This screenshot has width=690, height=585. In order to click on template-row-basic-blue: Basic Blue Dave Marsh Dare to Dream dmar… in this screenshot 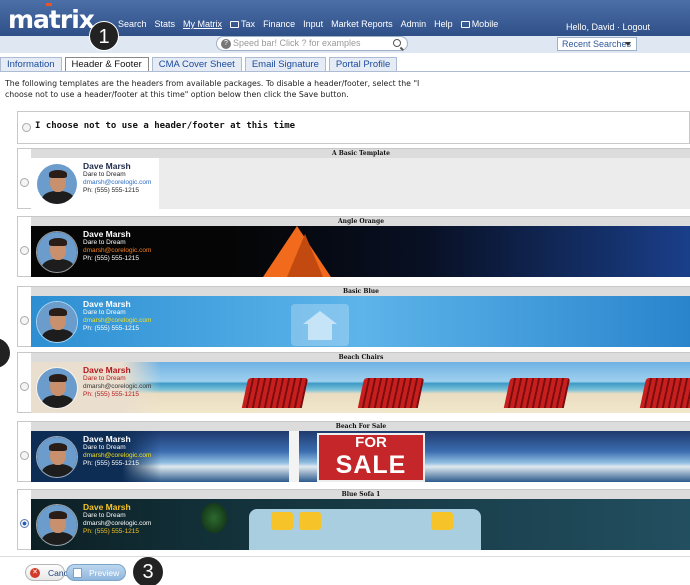, I will do `click(353, 316)`.